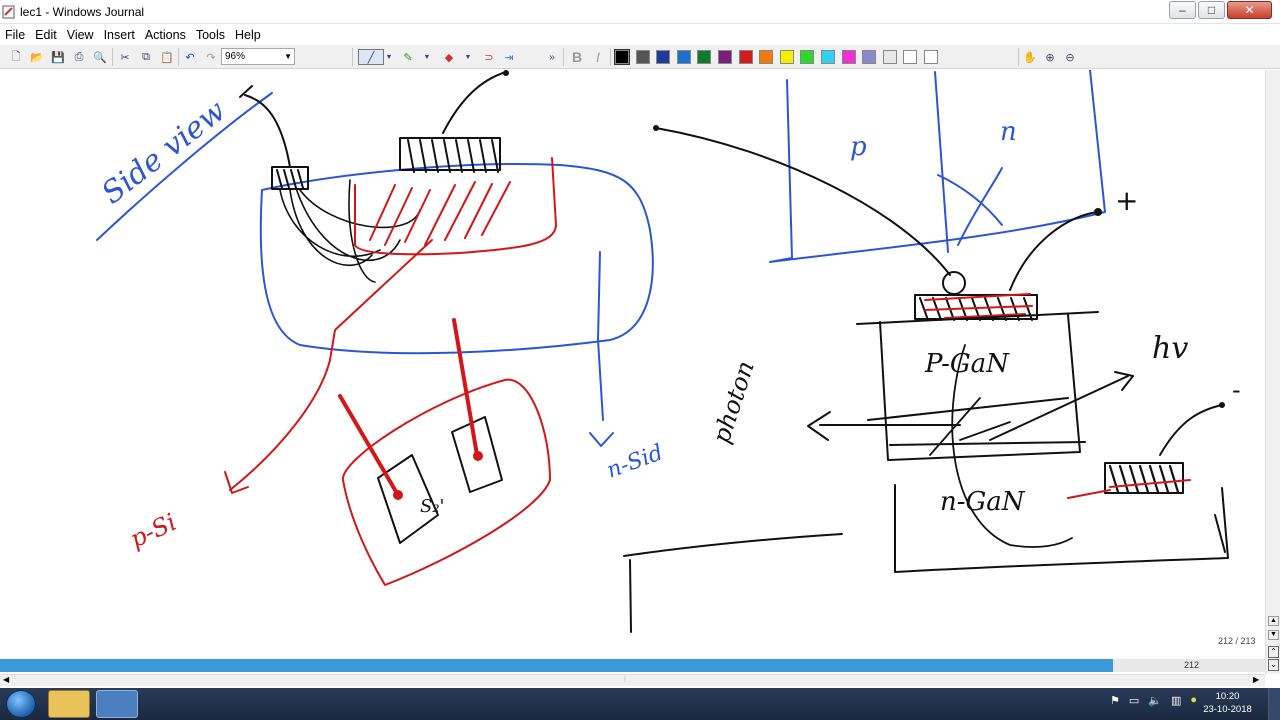 The image size is (1280, 720). Describe the element at coordinates (640, 704) in the screenshot. I see `taskbar: ⚑ ▭ 🔈 ▥ ● 10:20 23-10-2018` at that location.